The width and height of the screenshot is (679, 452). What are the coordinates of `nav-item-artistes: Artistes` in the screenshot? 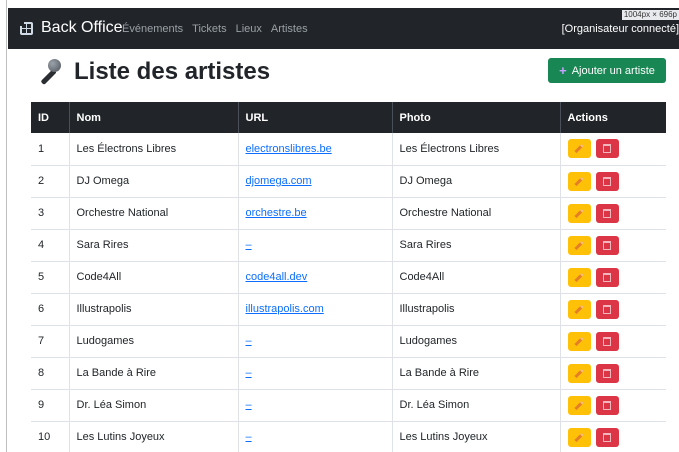 It's located at (289, 29).